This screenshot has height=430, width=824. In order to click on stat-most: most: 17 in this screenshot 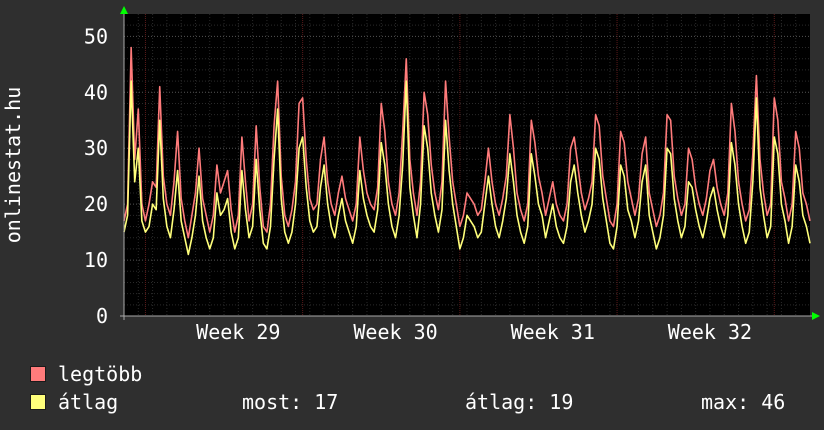, I will do `click(290, 402)`.